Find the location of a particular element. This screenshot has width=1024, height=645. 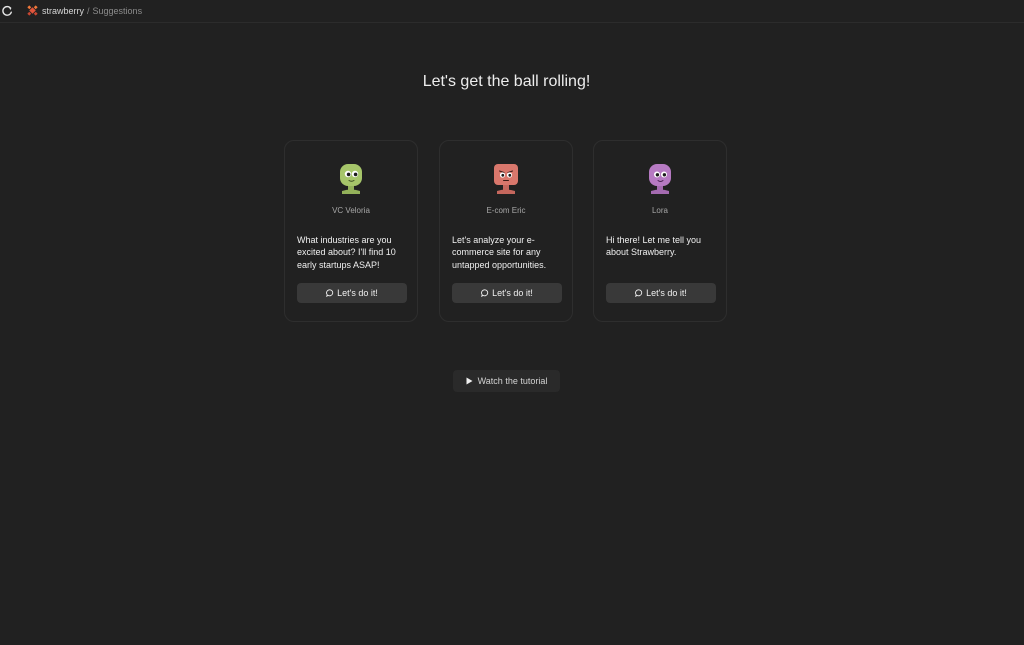

play-icon is located at coordinates (469, 381).